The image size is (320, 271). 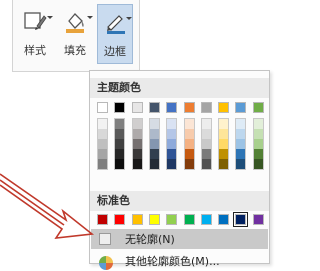 I want to click on style-button: 样式, so click(x=35, y=34).